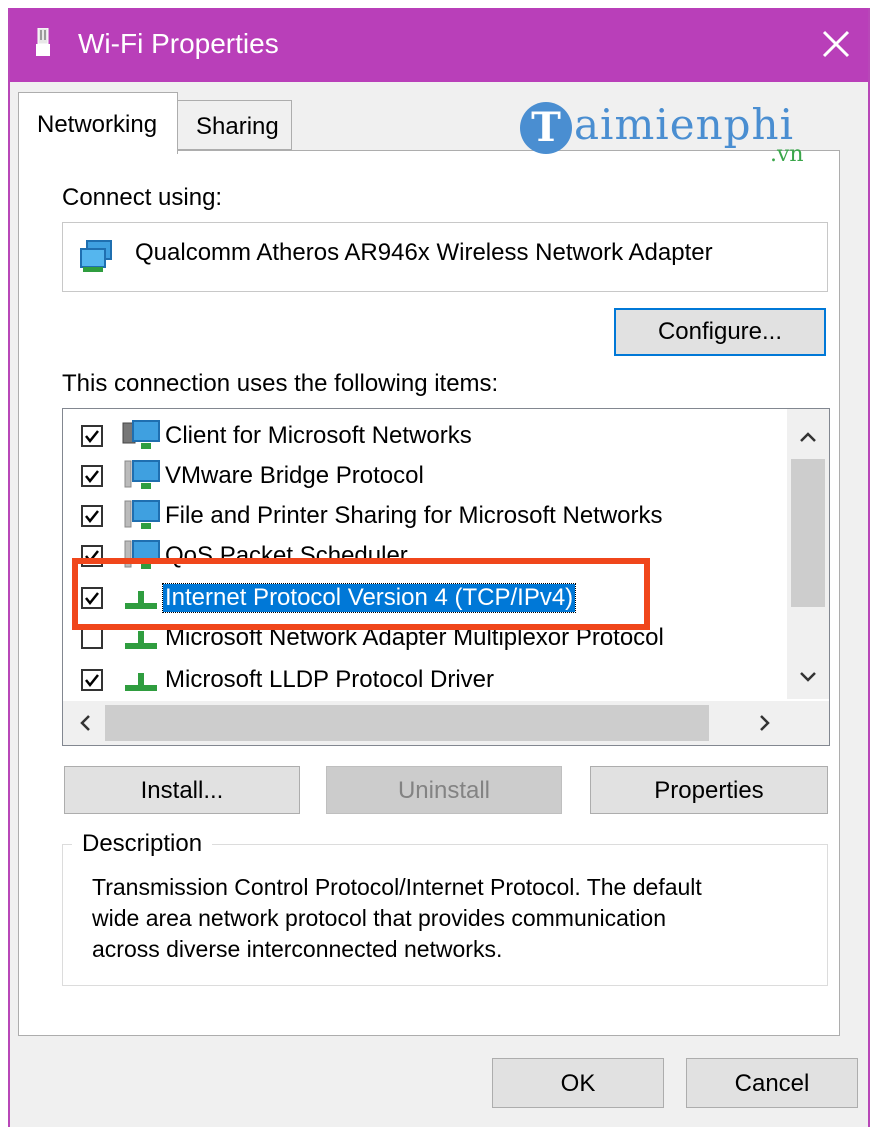 The height and width of the screenshot is (1127, 870). I want to click on list-item: VMware Bridge Protocol, so click(423, 477).